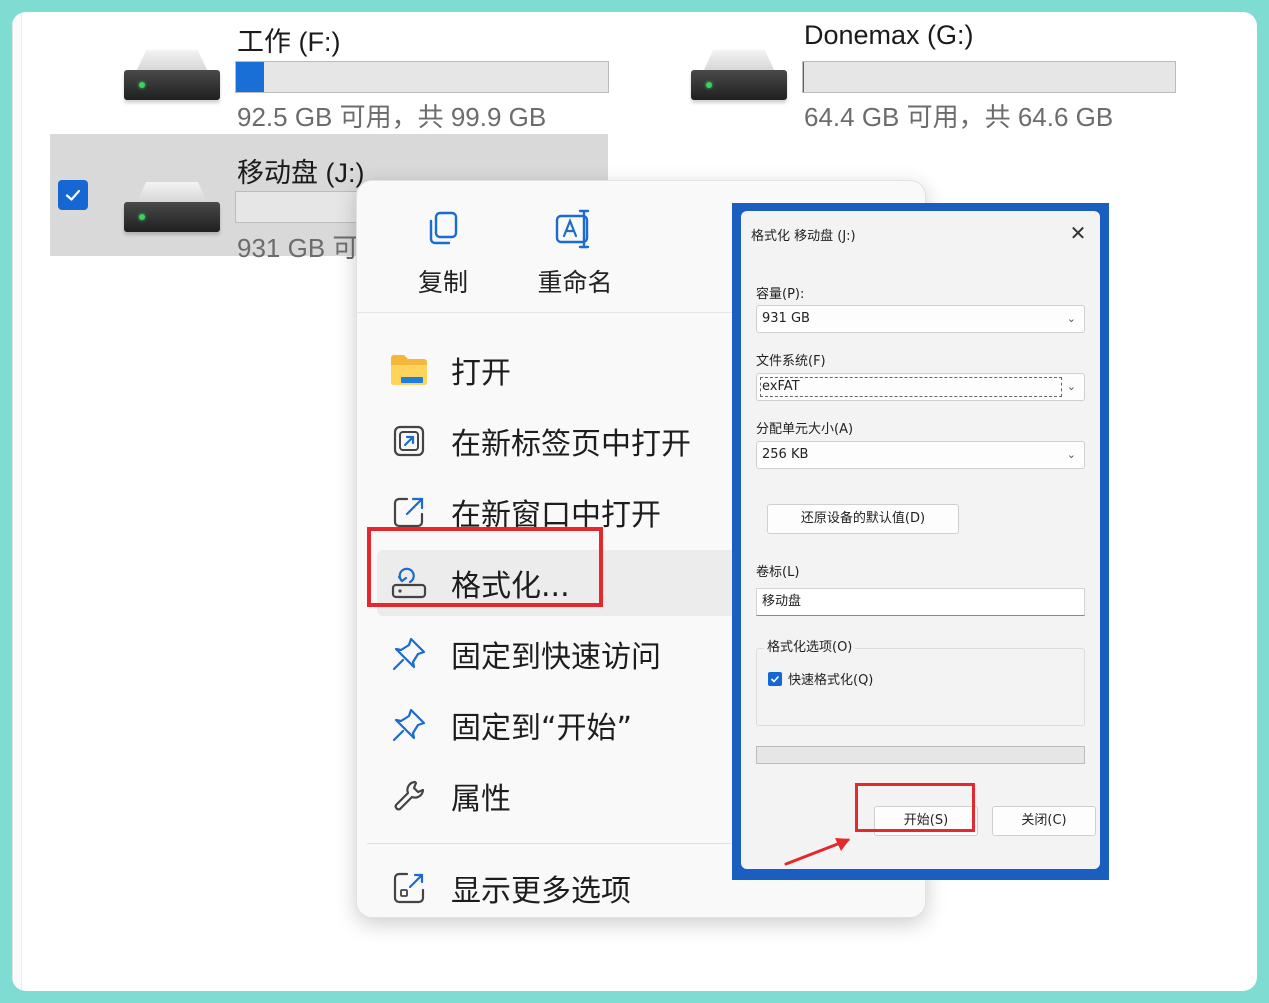  What do you see at coordinates (443, 251) in the screenshot?
I see `copy-button: 复制` at bounding box center [443, 251].